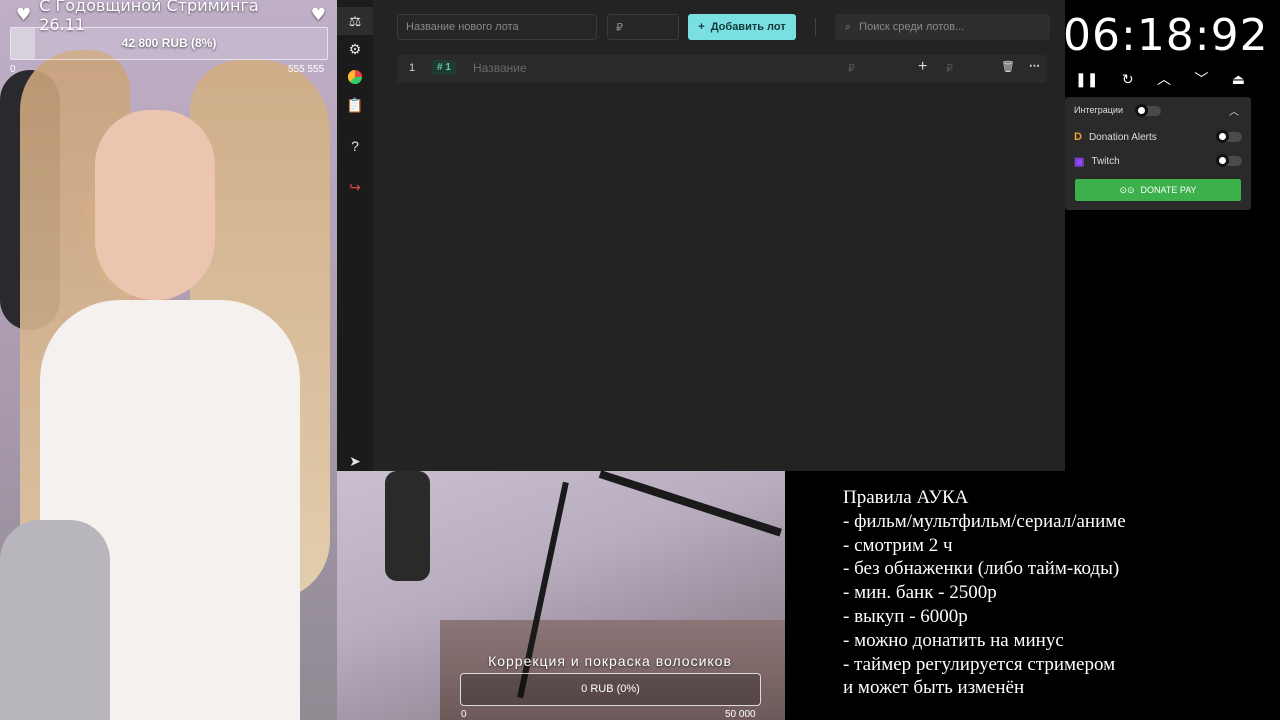  I want to click on face, so click(155, 205).